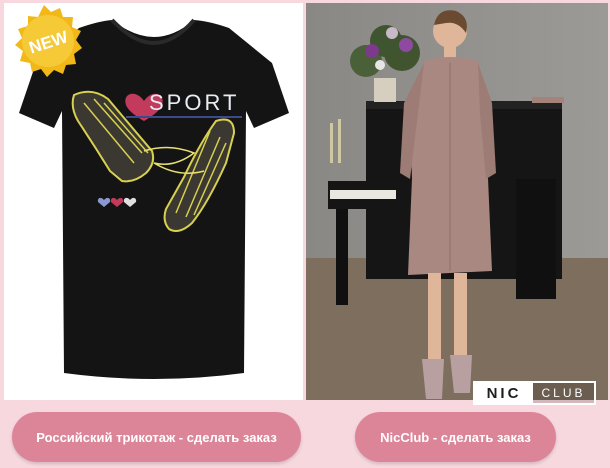 Image resolution: width=610 pixels, height=468 pixels. Describe the element at coordinates (156, 437) in the screenshot. I see `order-russian-knitwear-button: Российский трикотаж - сделать заказ` at that location.